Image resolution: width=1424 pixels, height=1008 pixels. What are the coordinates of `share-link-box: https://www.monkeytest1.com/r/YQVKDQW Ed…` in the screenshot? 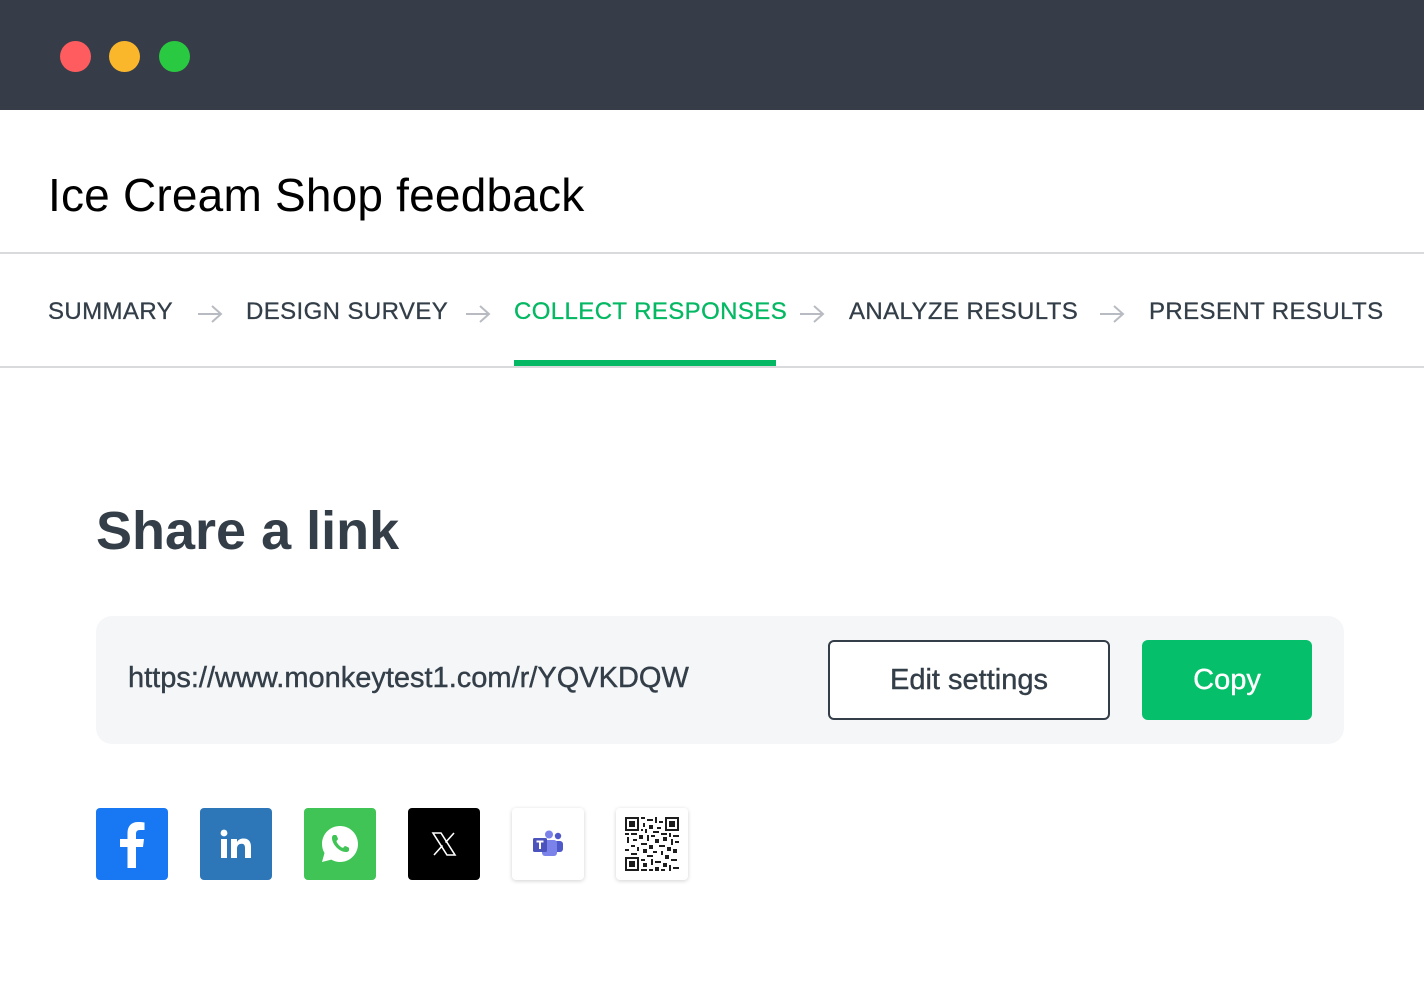 It's located at (720, 680).